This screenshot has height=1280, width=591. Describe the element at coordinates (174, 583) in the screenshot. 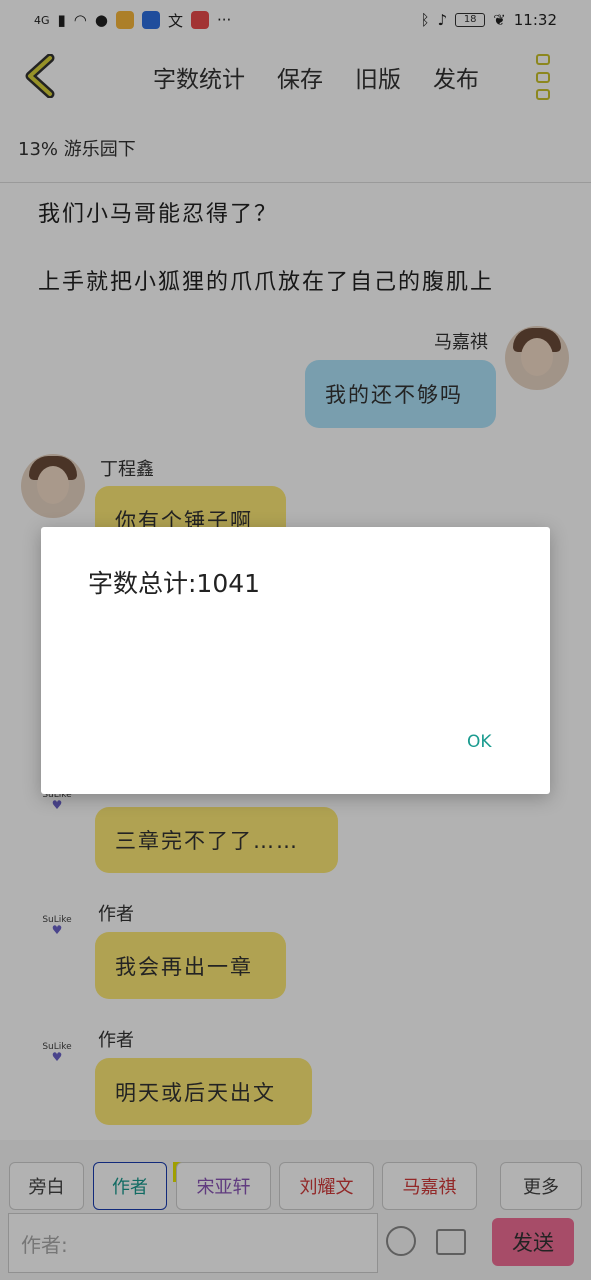

I see `dialog-message: 字数总计:1041` at that location.